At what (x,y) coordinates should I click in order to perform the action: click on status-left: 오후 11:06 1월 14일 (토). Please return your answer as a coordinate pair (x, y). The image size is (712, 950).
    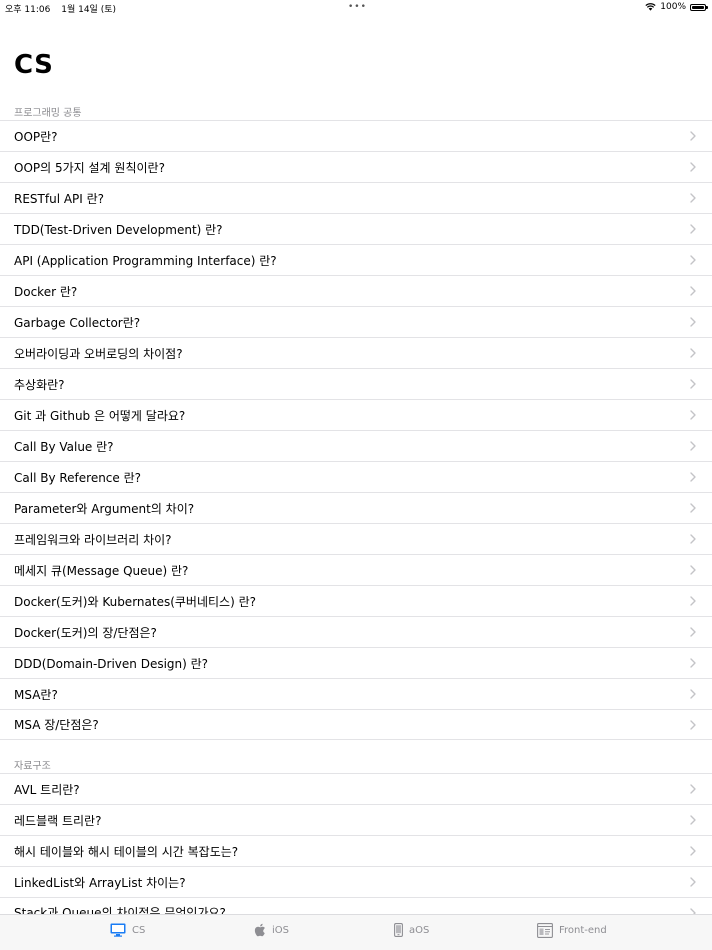
    Looking at the image, I should click on (60, 8).